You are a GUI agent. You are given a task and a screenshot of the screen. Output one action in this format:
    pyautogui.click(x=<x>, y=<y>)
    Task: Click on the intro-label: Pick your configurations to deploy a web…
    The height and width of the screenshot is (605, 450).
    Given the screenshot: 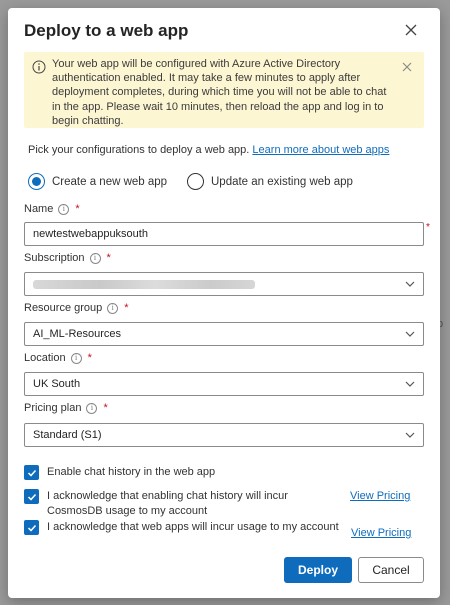 What is the action you would take?
    pyautogui.click(x=139, y=150)
    